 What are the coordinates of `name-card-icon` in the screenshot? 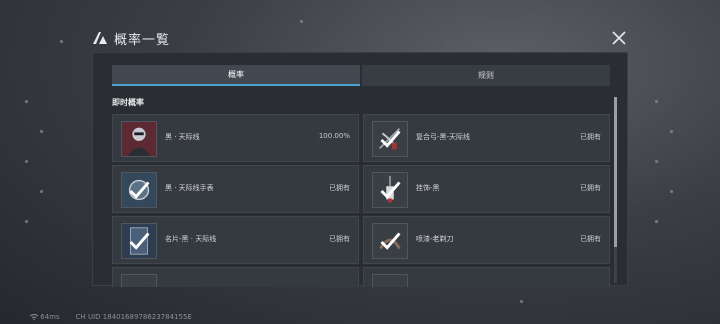 It's located at (139, 241).